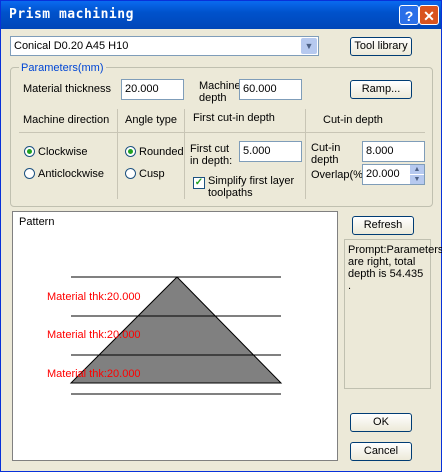  Describe the element at coordinates (393, 151) in the screenshot. I see `cutin-depth-input: 8.000` at that location.